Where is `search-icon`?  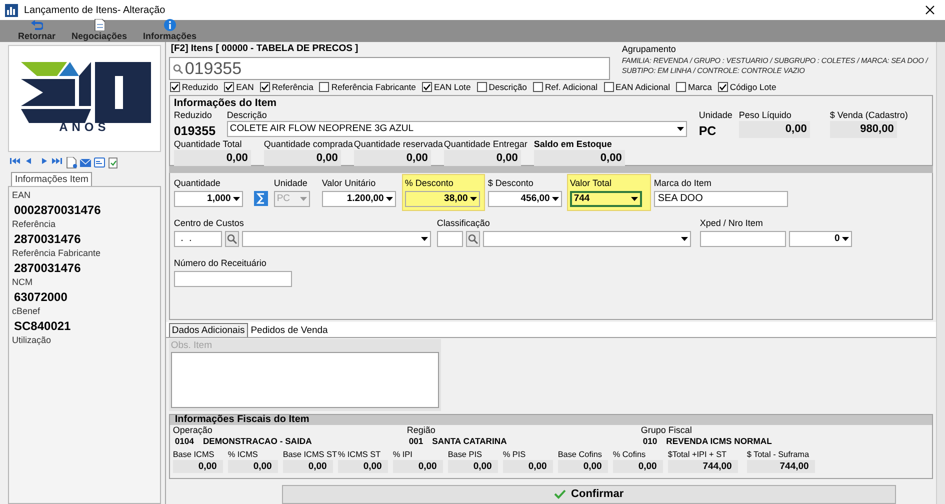
search-icon is located at coordinates (177, 69).